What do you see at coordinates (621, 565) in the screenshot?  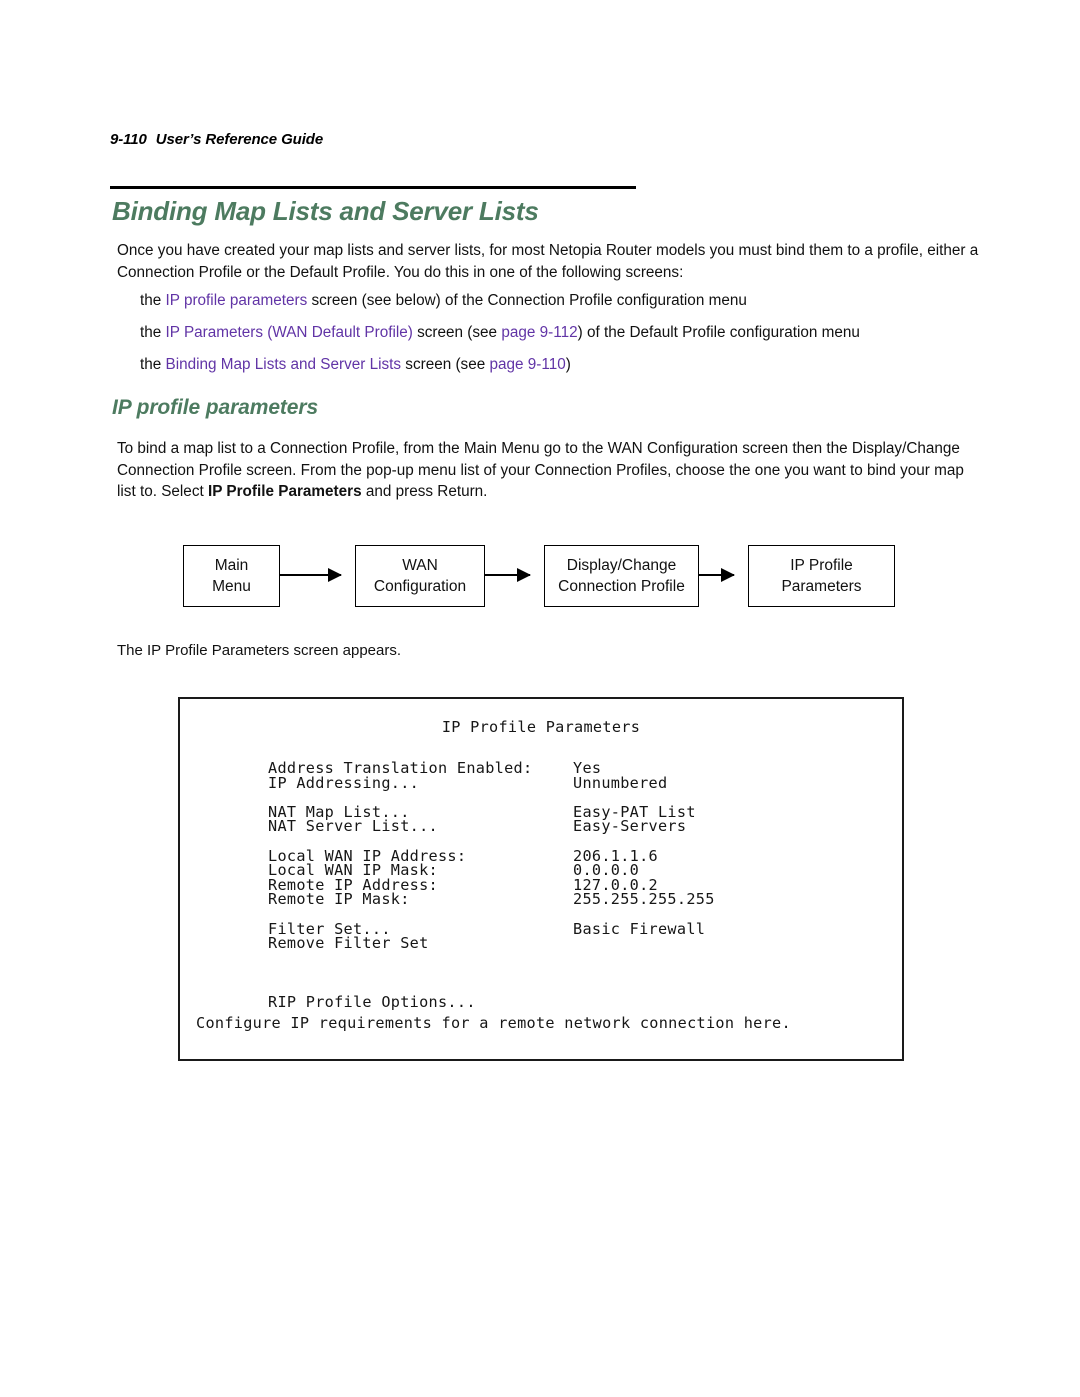 I see `flow-box-3-line1: Display/Change` at bounding box center [621, 565].